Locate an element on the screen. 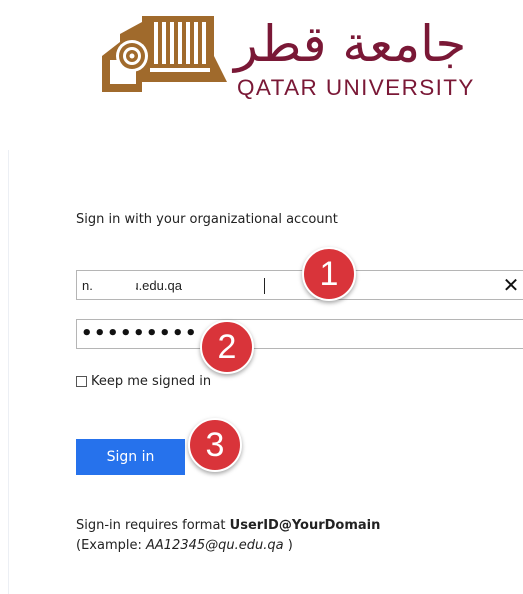 The height and width of the screenshot is (594, 523). step-badge-2: 2 is located at coordinates (227, 347).